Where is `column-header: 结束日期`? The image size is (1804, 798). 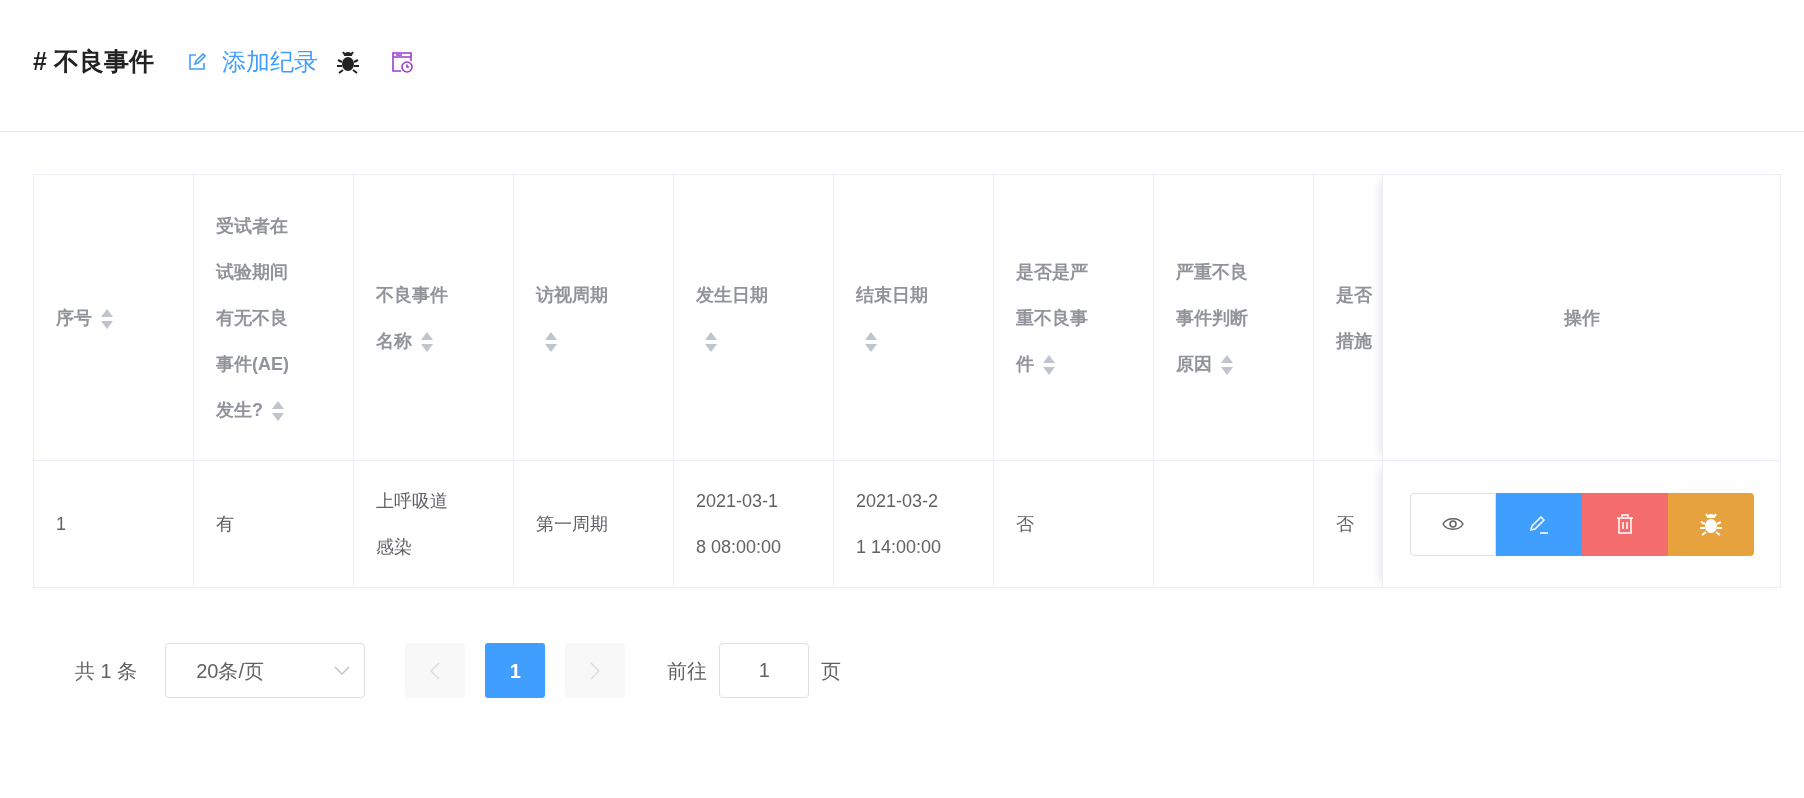
column-header: 结束日期 is located at coordinates (896, 317).